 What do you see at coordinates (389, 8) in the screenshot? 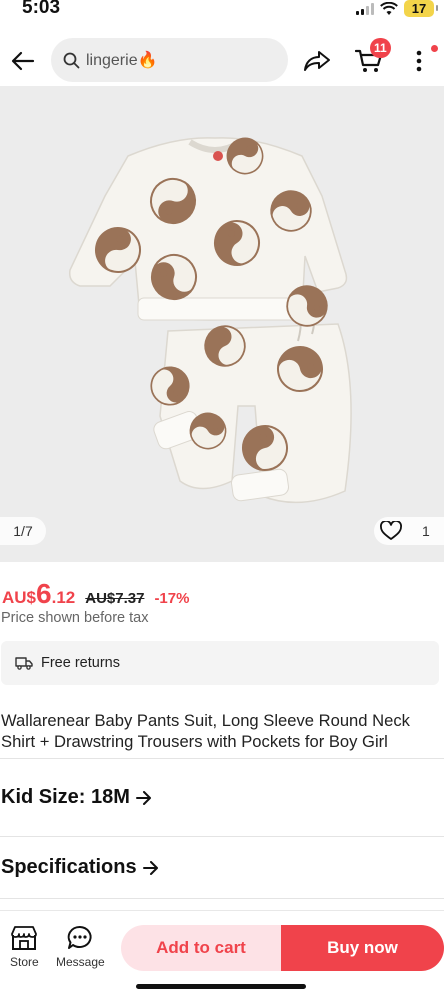
I see `wifi-icon` at bounding box center [389, 8].